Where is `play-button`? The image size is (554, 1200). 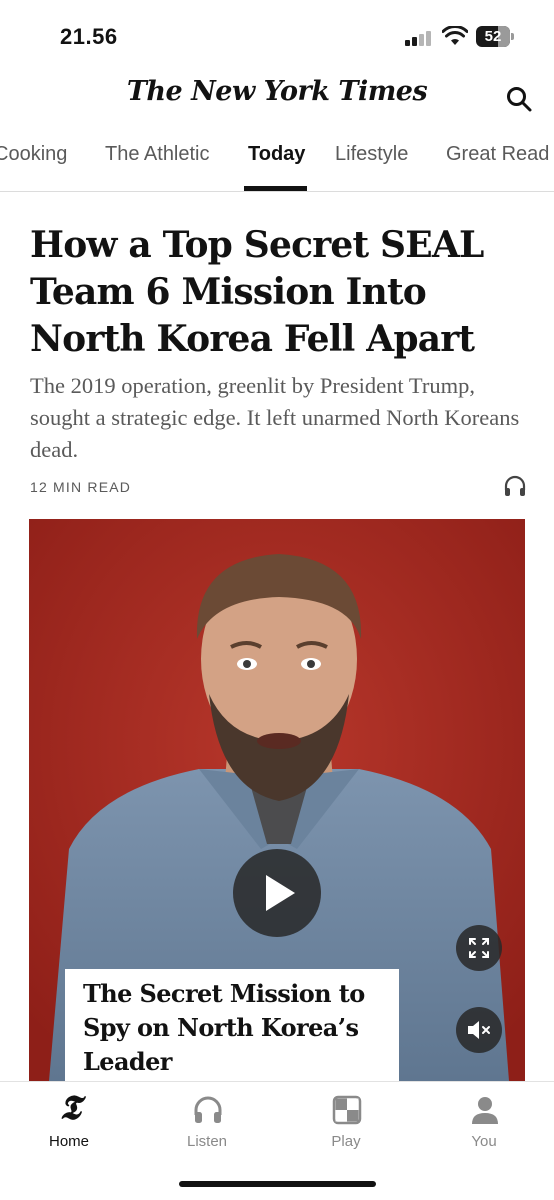 play-button is located at coordinates (277, 893).